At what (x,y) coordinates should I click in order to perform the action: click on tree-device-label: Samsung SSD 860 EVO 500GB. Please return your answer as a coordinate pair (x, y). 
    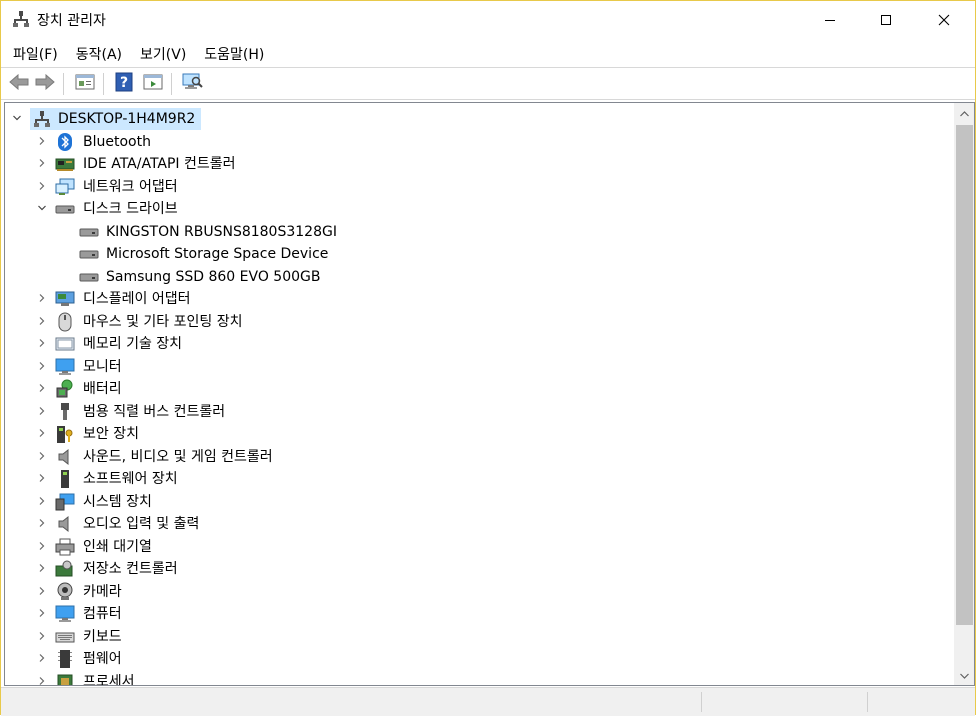
    Looking at the image, I should click on (213, 277).